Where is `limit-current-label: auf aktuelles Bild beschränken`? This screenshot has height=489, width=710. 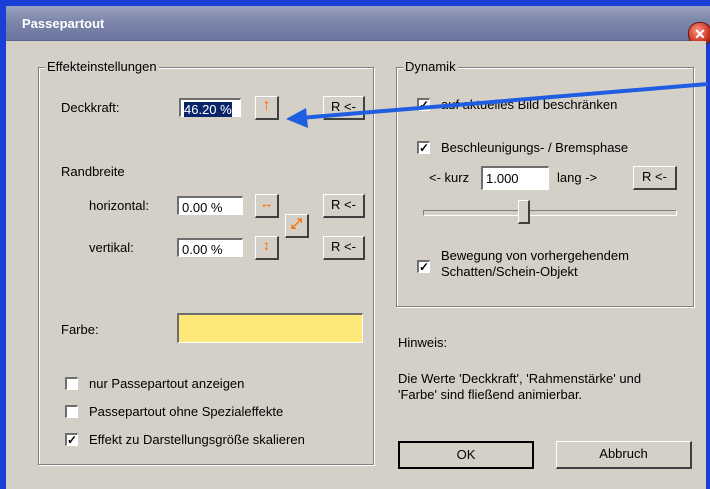
limit-current-label: auf aktuelles Bild beschränken is located at coordinates (529, 104).